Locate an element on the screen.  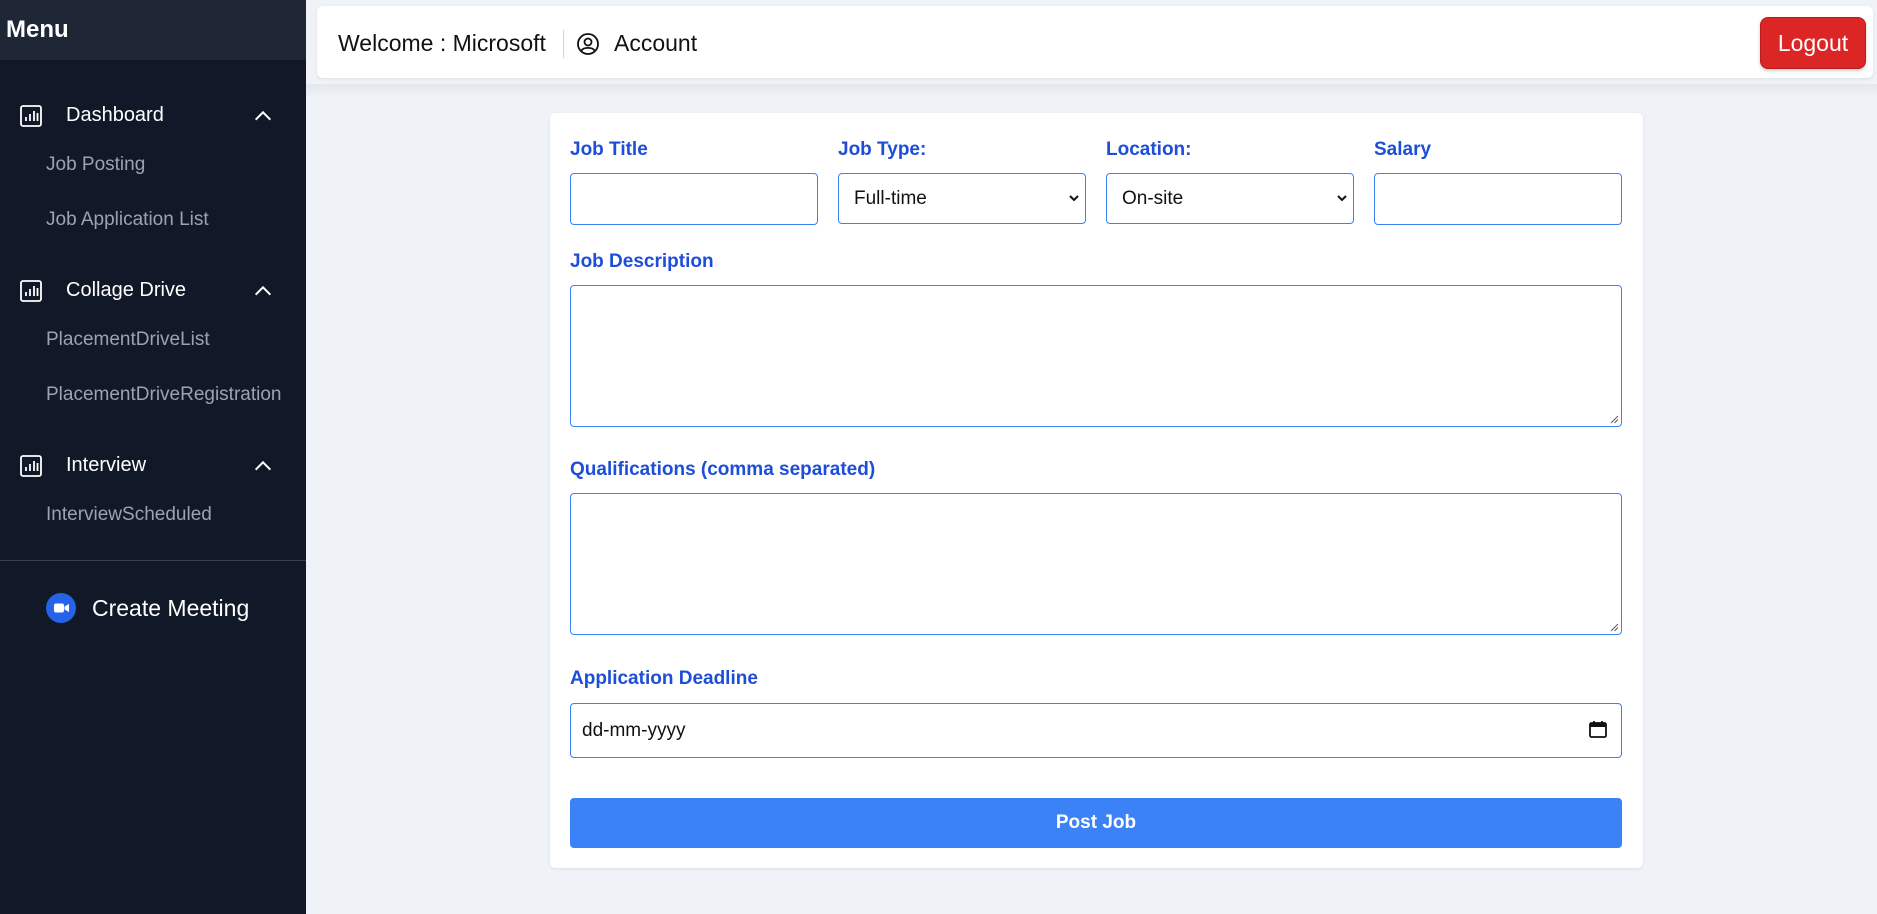
sidebar-section-label: Collage Drive is located at coordinates (126, 289).